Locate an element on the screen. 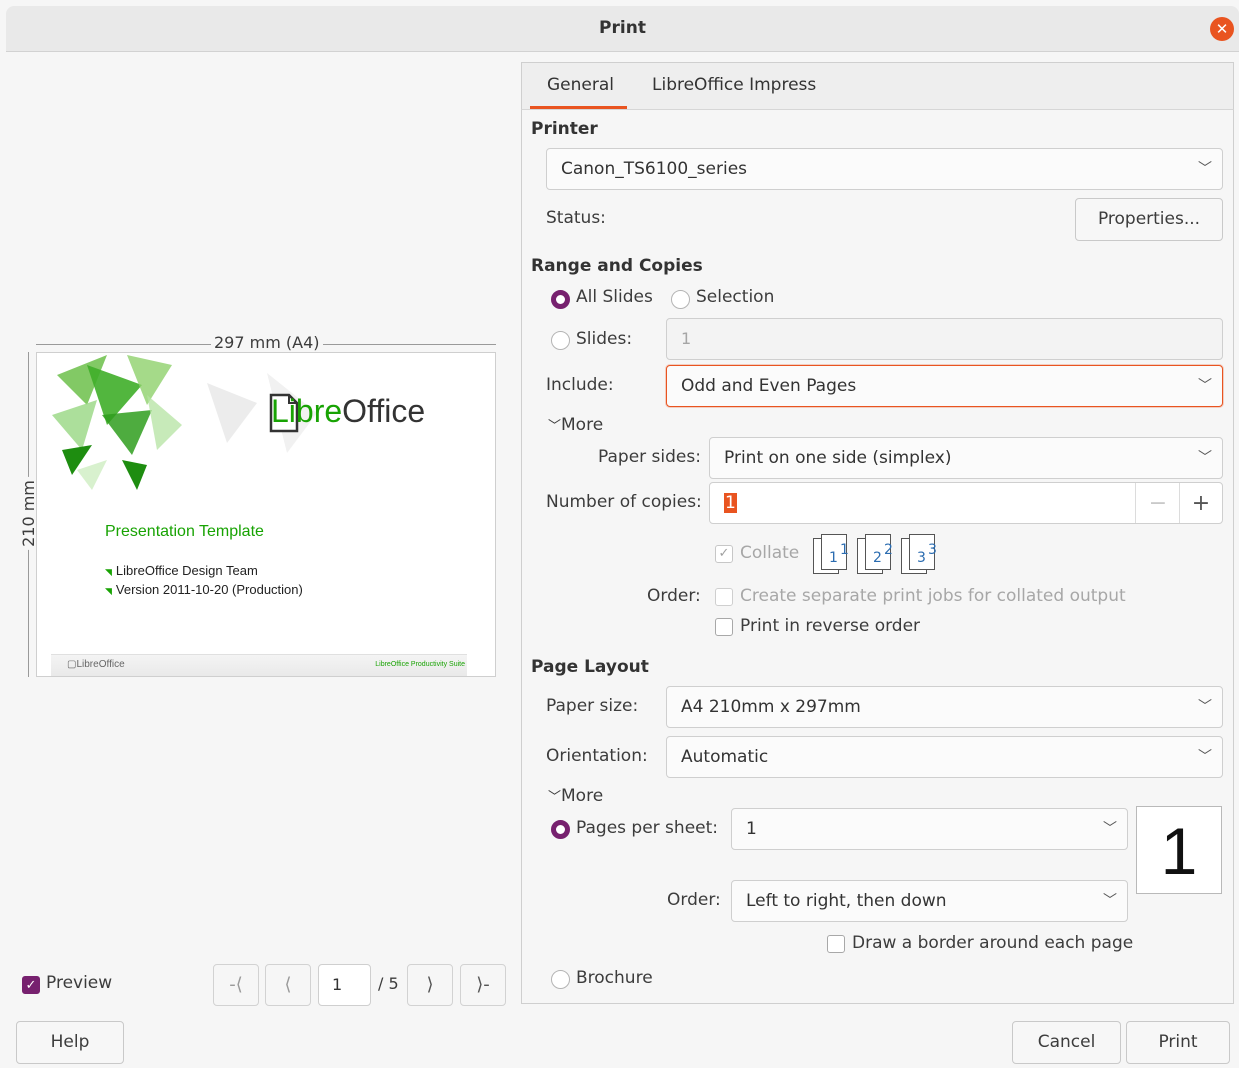  paper-sides-label: Paper sides: is located at coordinates (649, 457).